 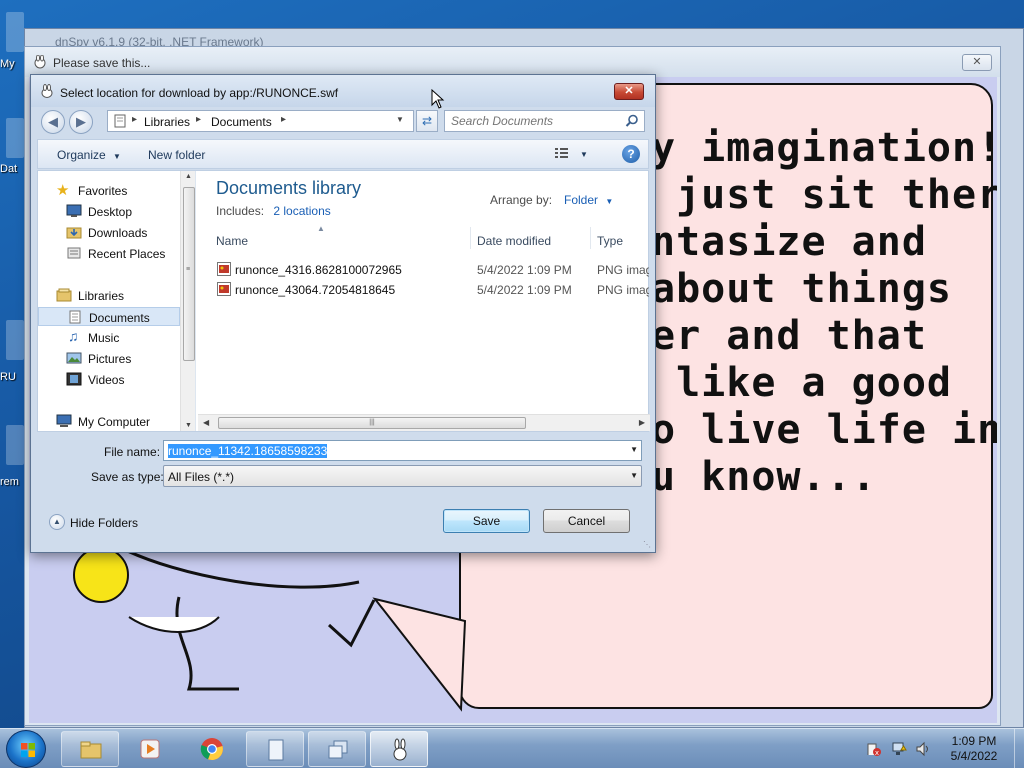 What do you see at coordinates (176, 155) in the screenshot?
I see `new-folder-button: New folder` at bounding box center [176, 155].